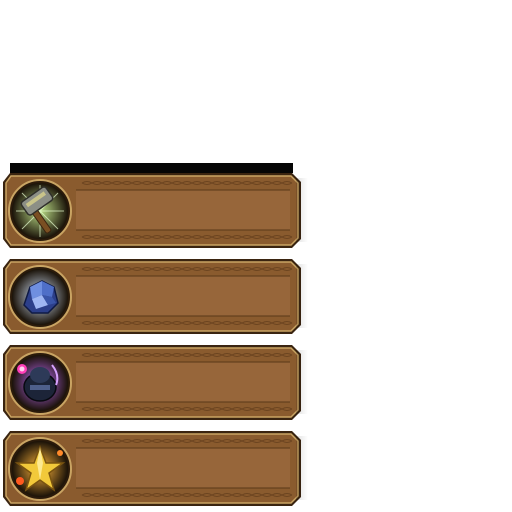  I want to click on dark-armor-orb-icon, so click(40, 383).